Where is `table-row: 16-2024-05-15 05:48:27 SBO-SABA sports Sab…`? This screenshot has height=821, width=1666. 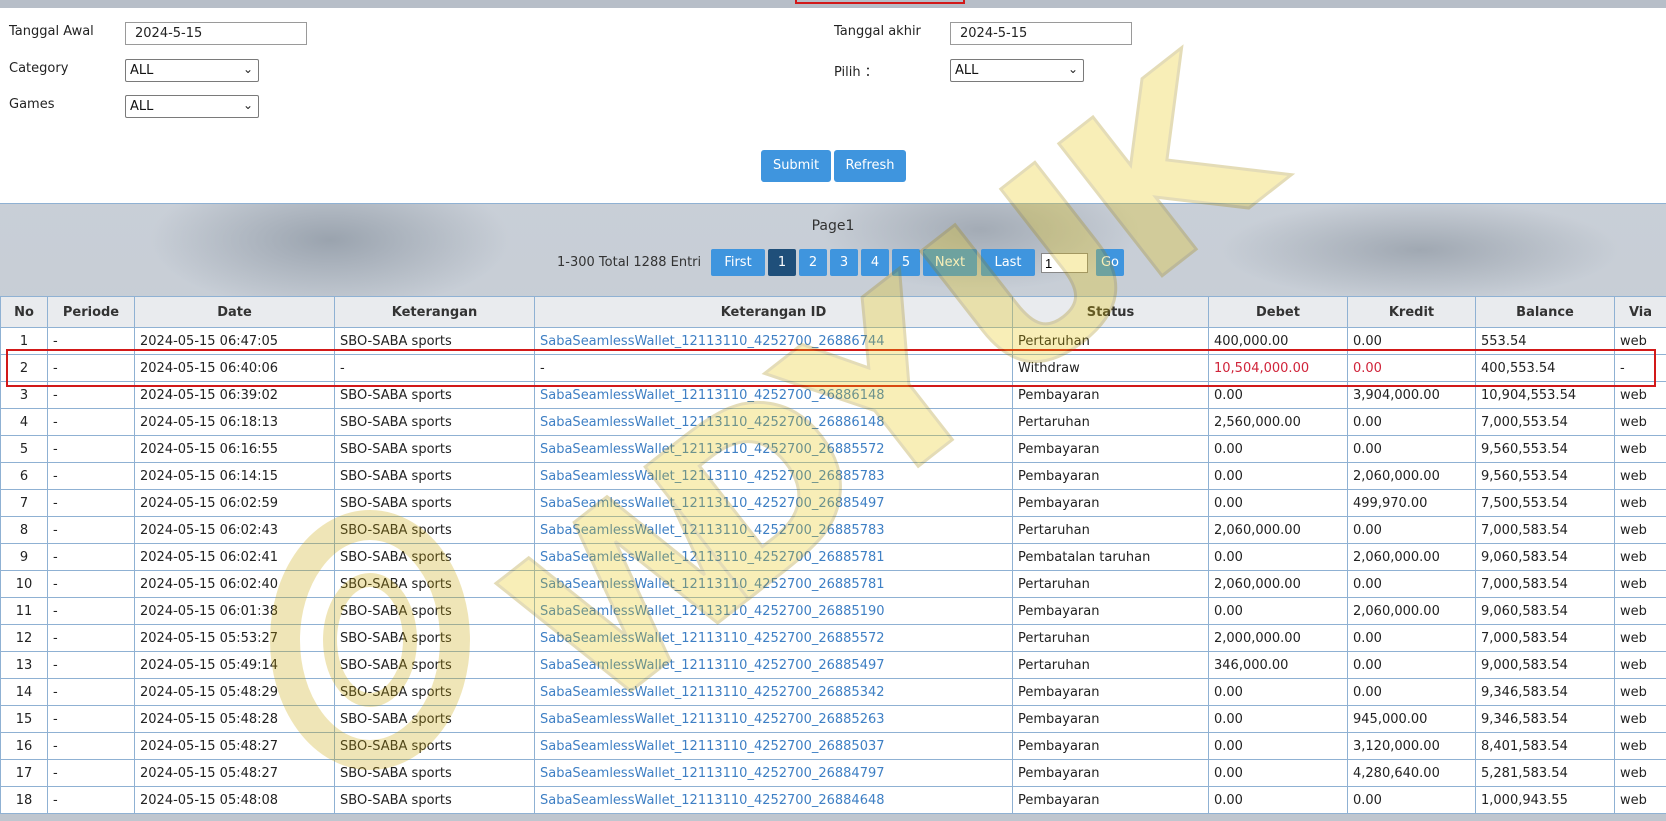
table-row: 16-2024-05-15 05:48:27 SBO-SABA sports Sab… is located at coordinates (833, 746).